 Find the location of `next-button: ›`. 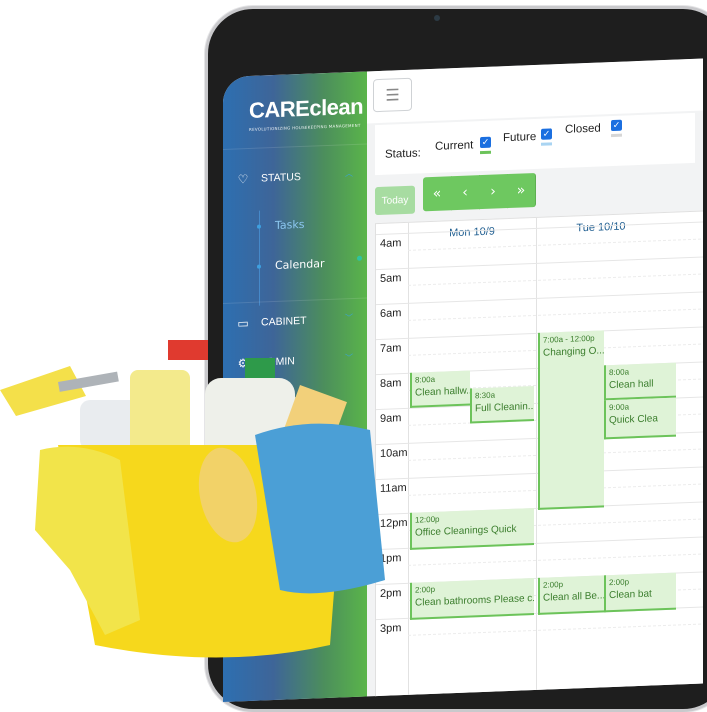

next-button: › is located at coordinates (493, 192).